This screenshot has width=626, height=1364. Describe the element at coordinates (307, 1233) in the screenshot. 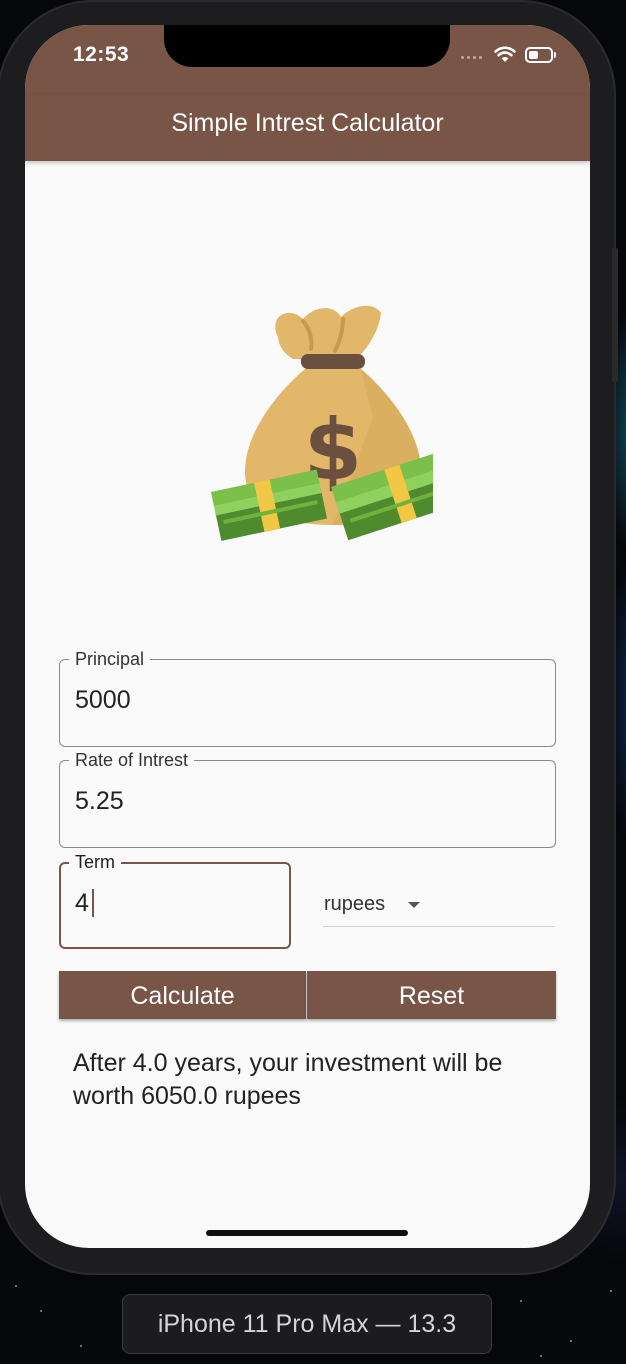

I see `home-indicator` at that location.